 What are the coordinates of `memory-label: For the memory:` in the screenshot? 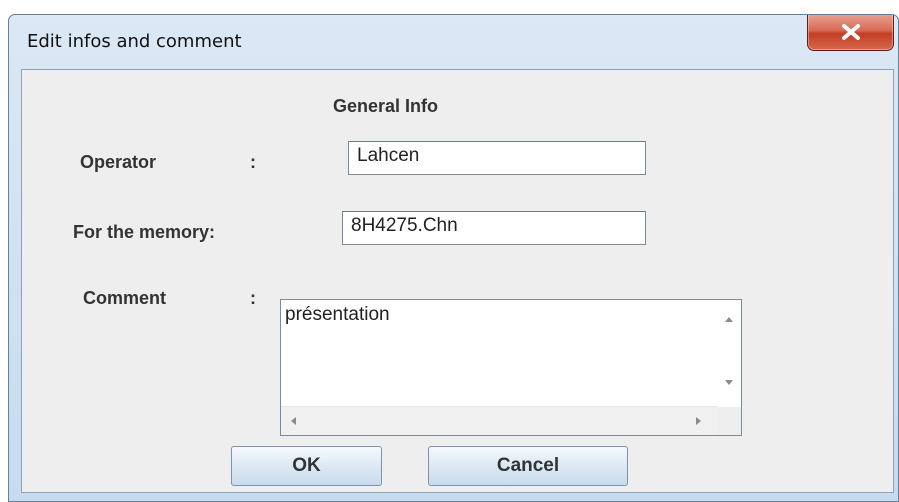 It's located at (144, 232).